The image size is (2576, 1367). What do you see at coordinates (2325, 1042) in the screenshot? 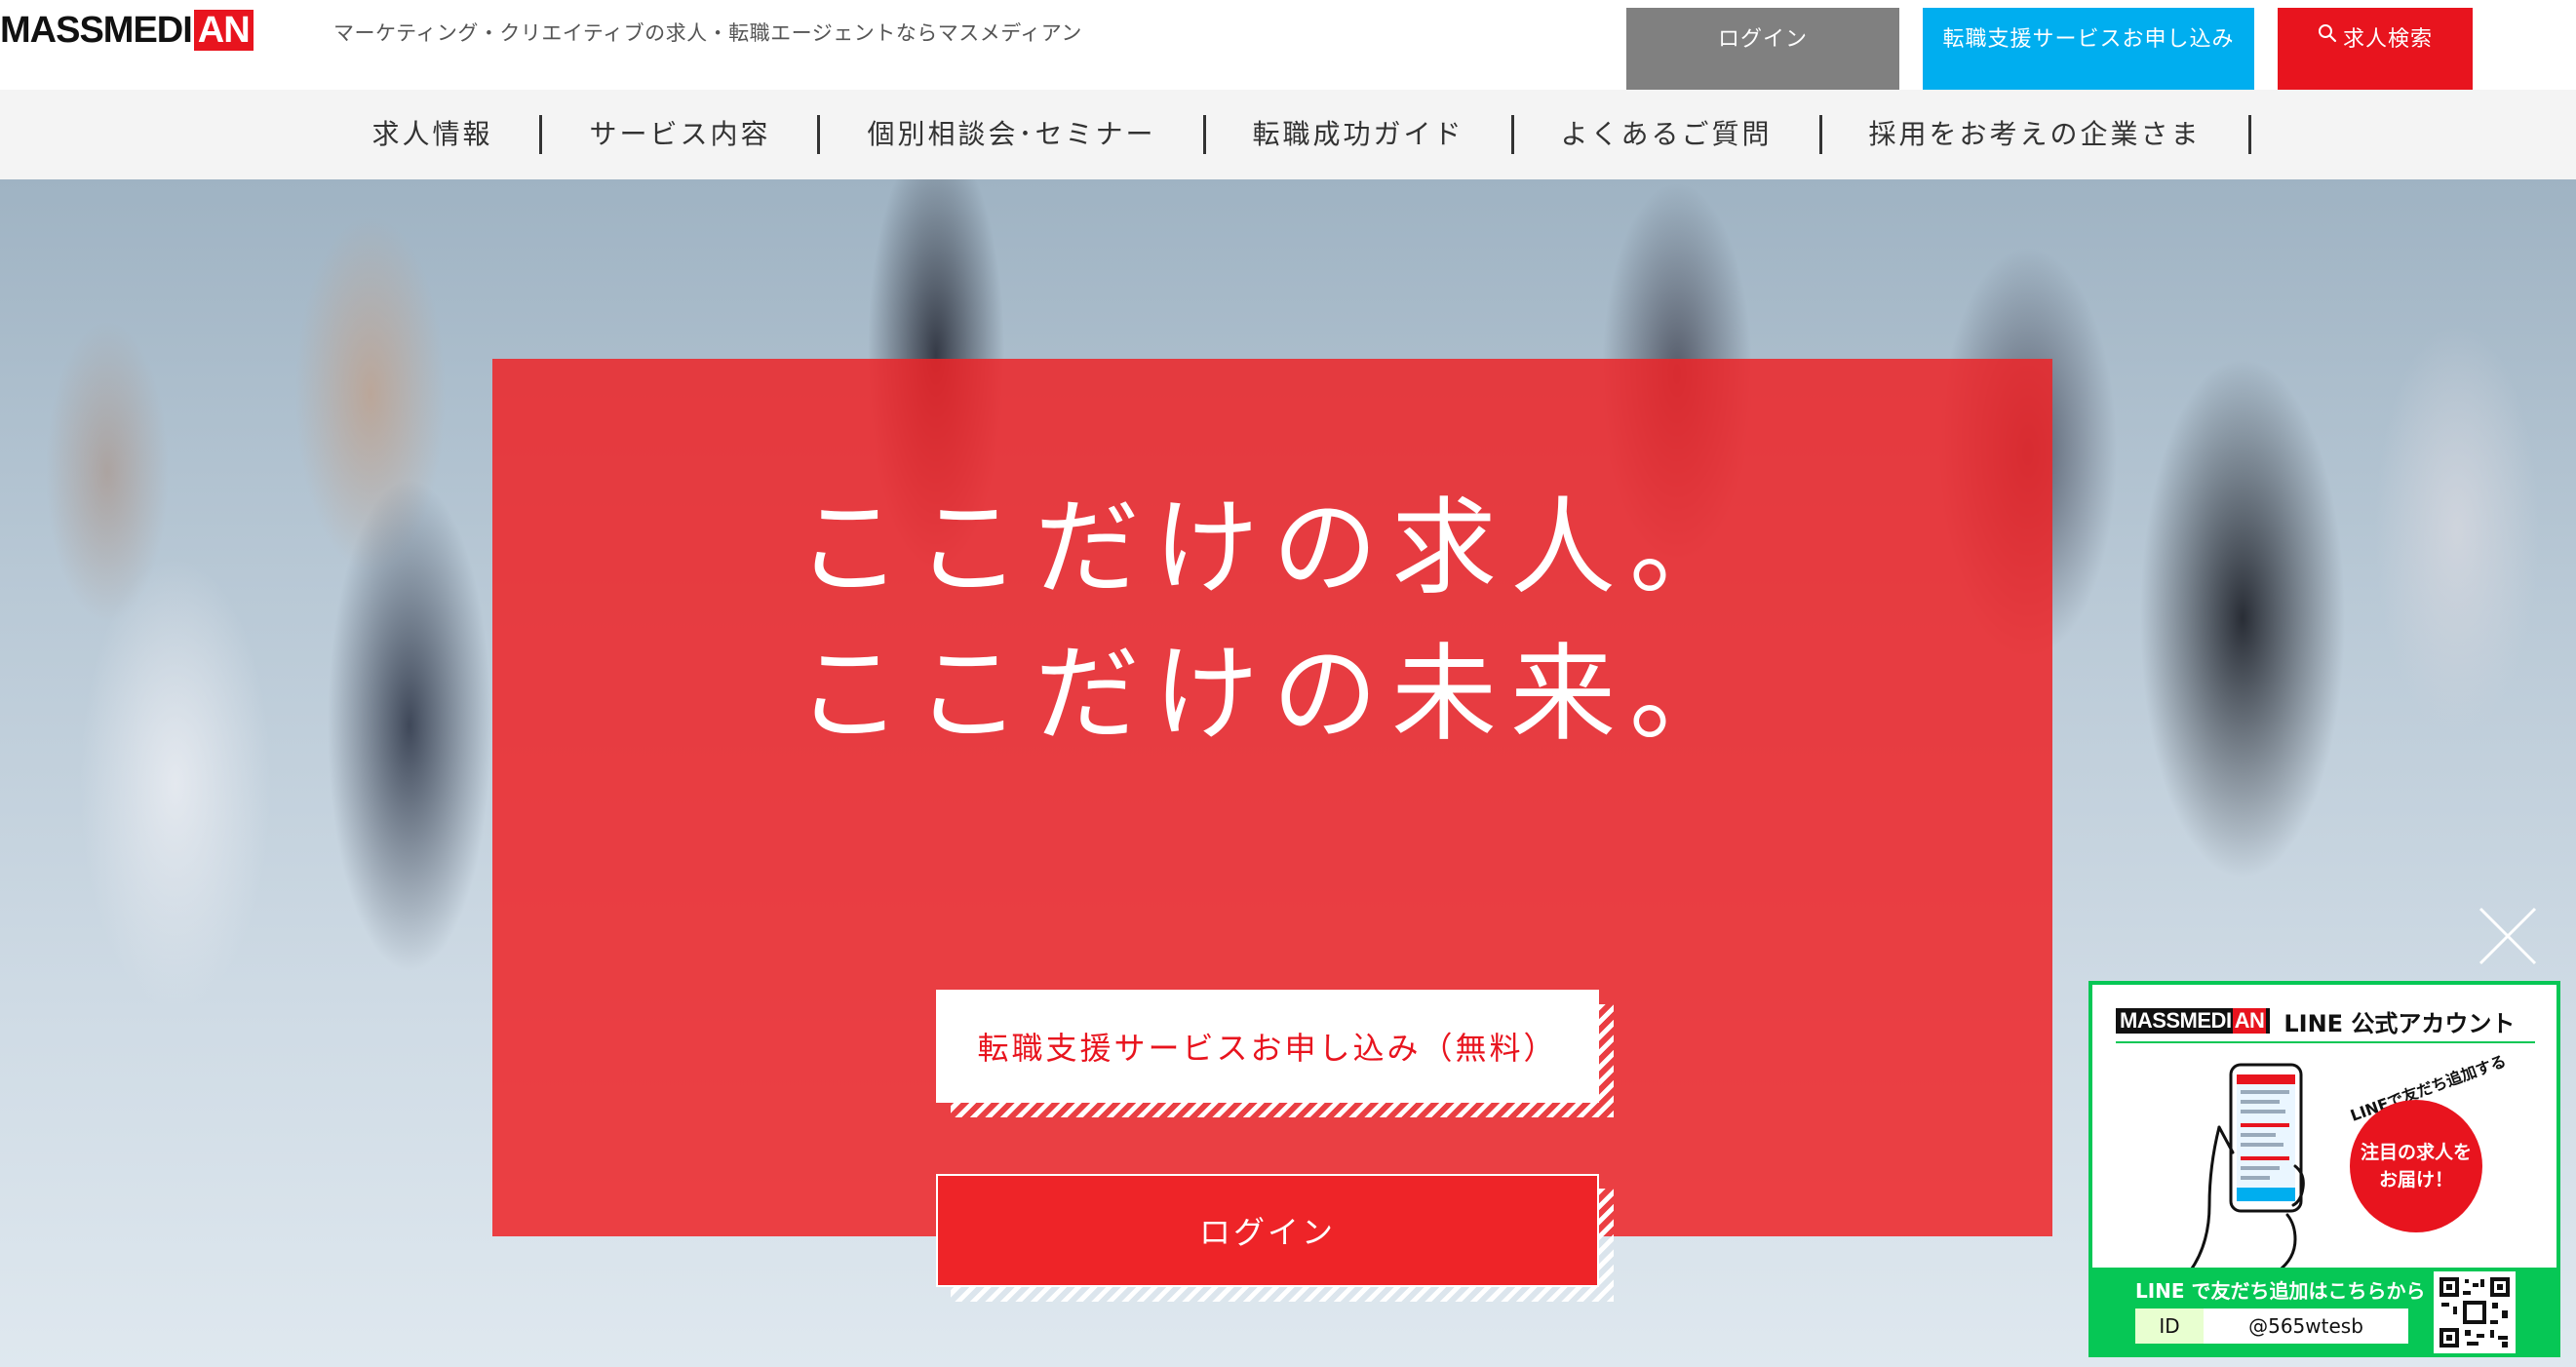
I see `line-widget-divider` at bounding box center [2325, 1042].